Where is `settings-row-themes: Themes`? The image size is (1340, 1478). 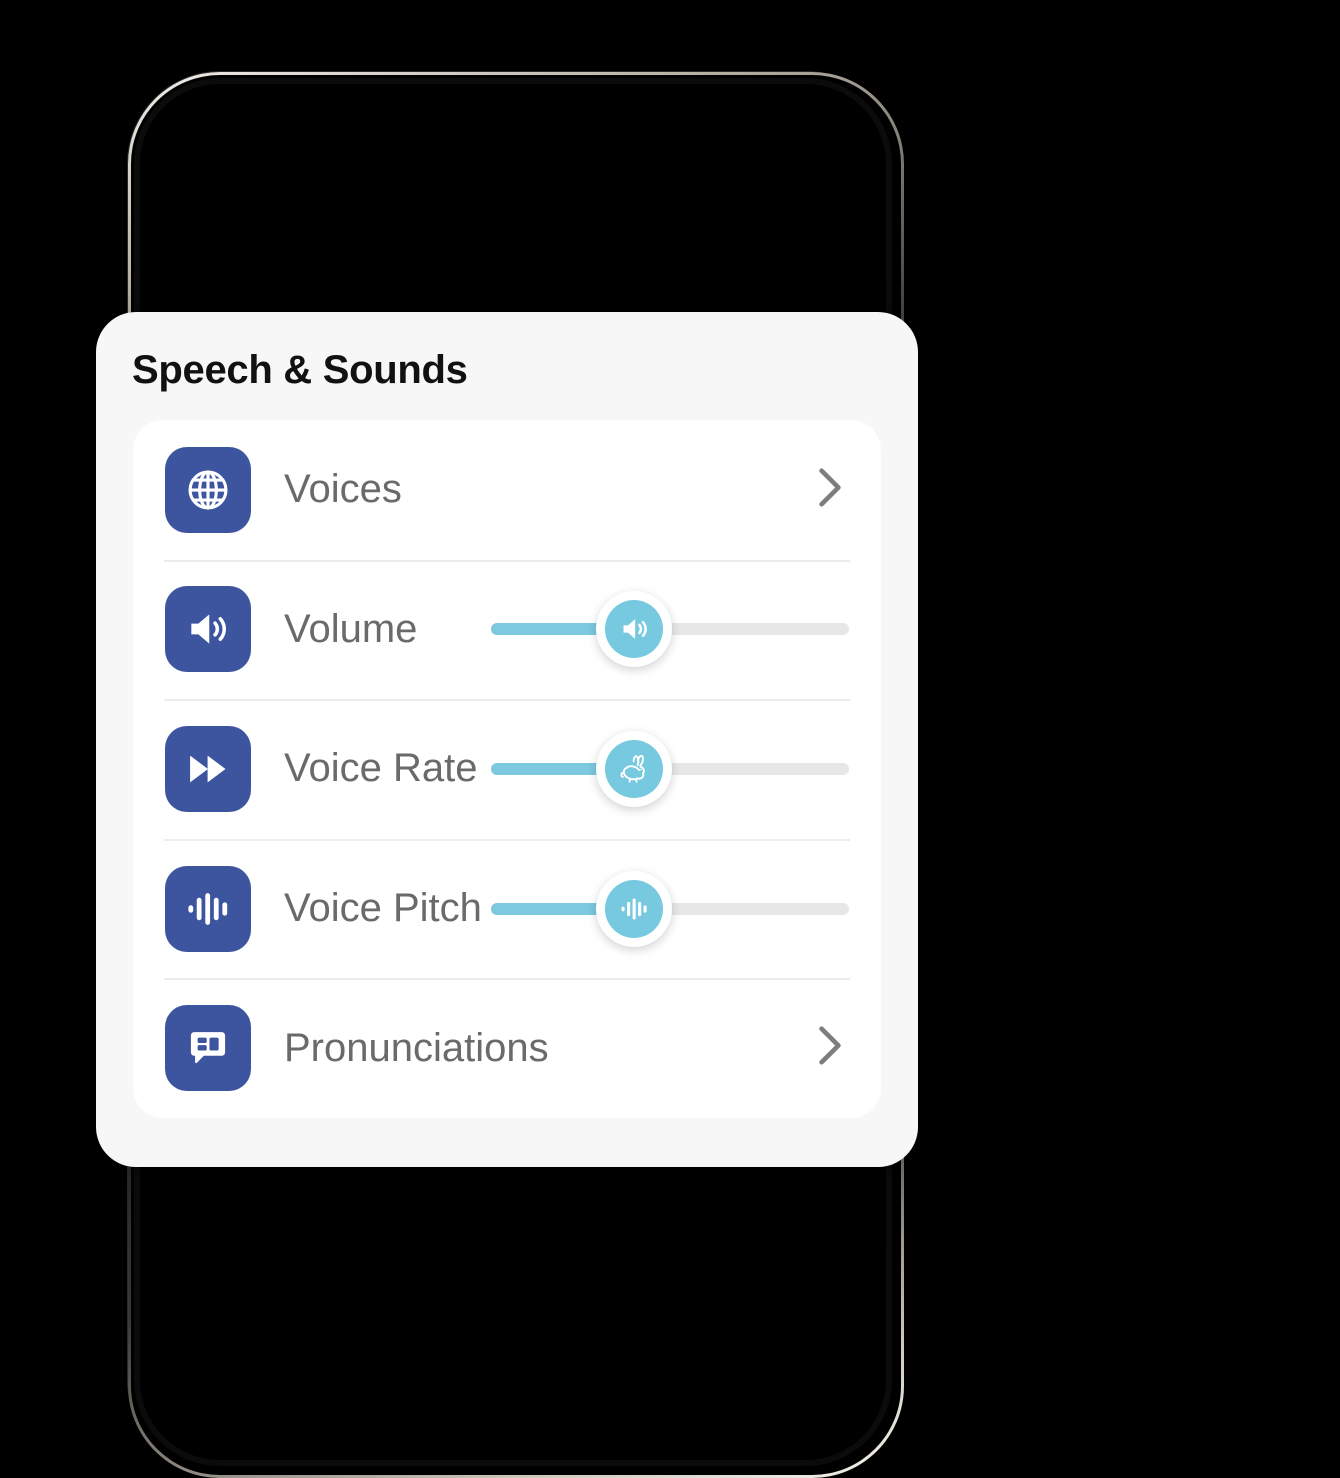
settings-row-themes: Themes is located at coordinates (513, 1359).